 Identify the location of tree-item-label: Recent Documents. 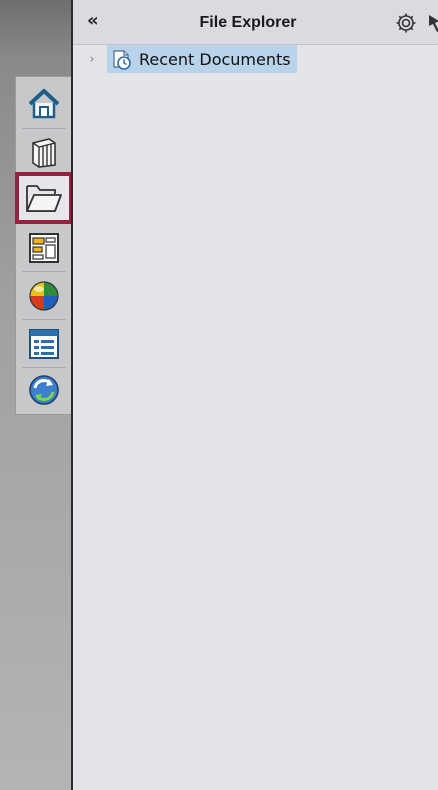
(215, 59).